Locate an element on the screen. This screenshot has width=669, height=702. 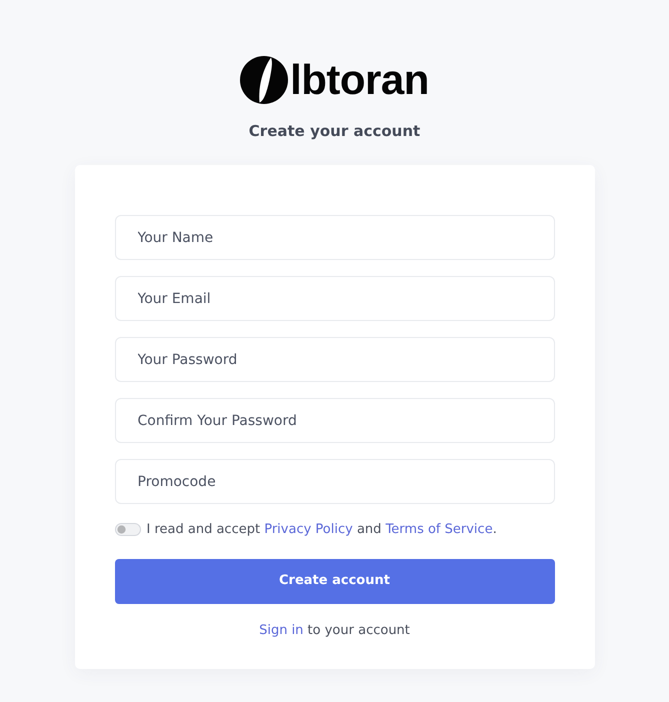
page-heading: Create your account is located at coordinates (335, 131).